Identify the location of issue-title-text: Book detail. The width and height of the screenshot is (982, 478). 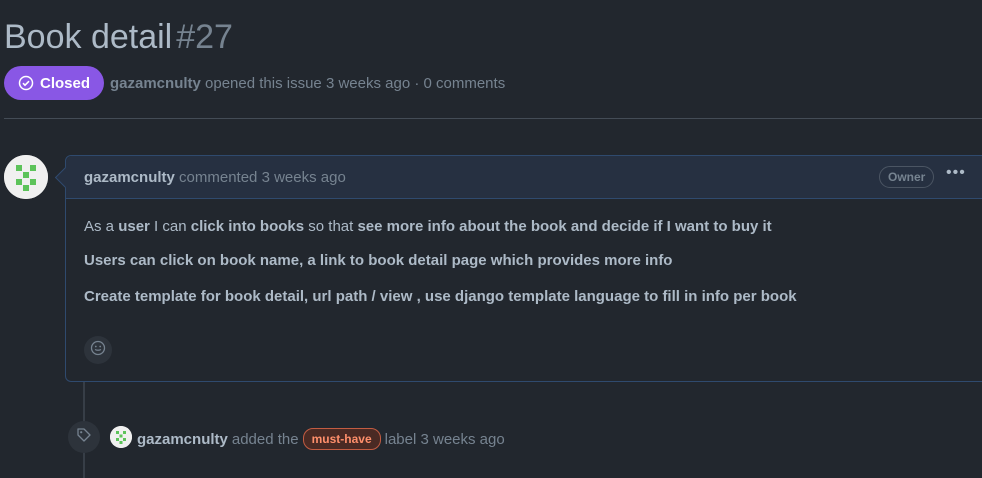
(88, 37).